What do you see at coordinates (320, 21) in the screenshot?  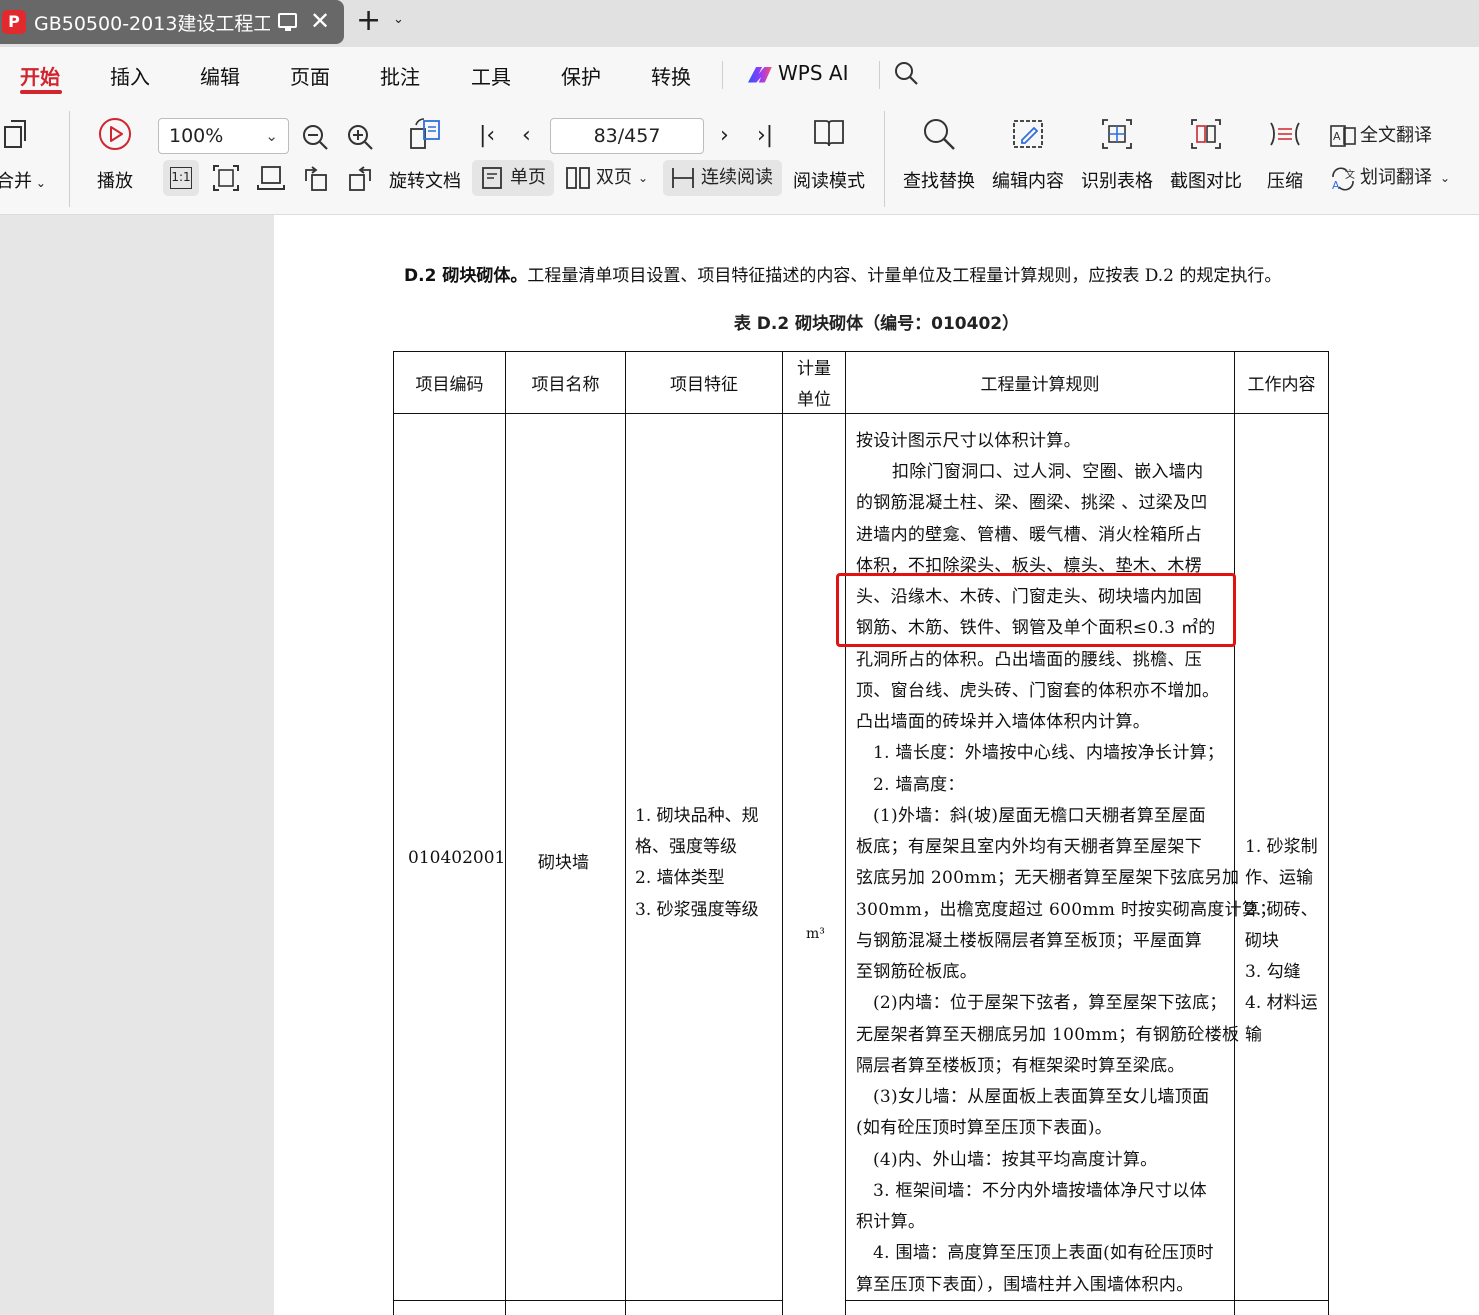 I see `close-tab-icon: ✕` at bounding box center [320, 21].